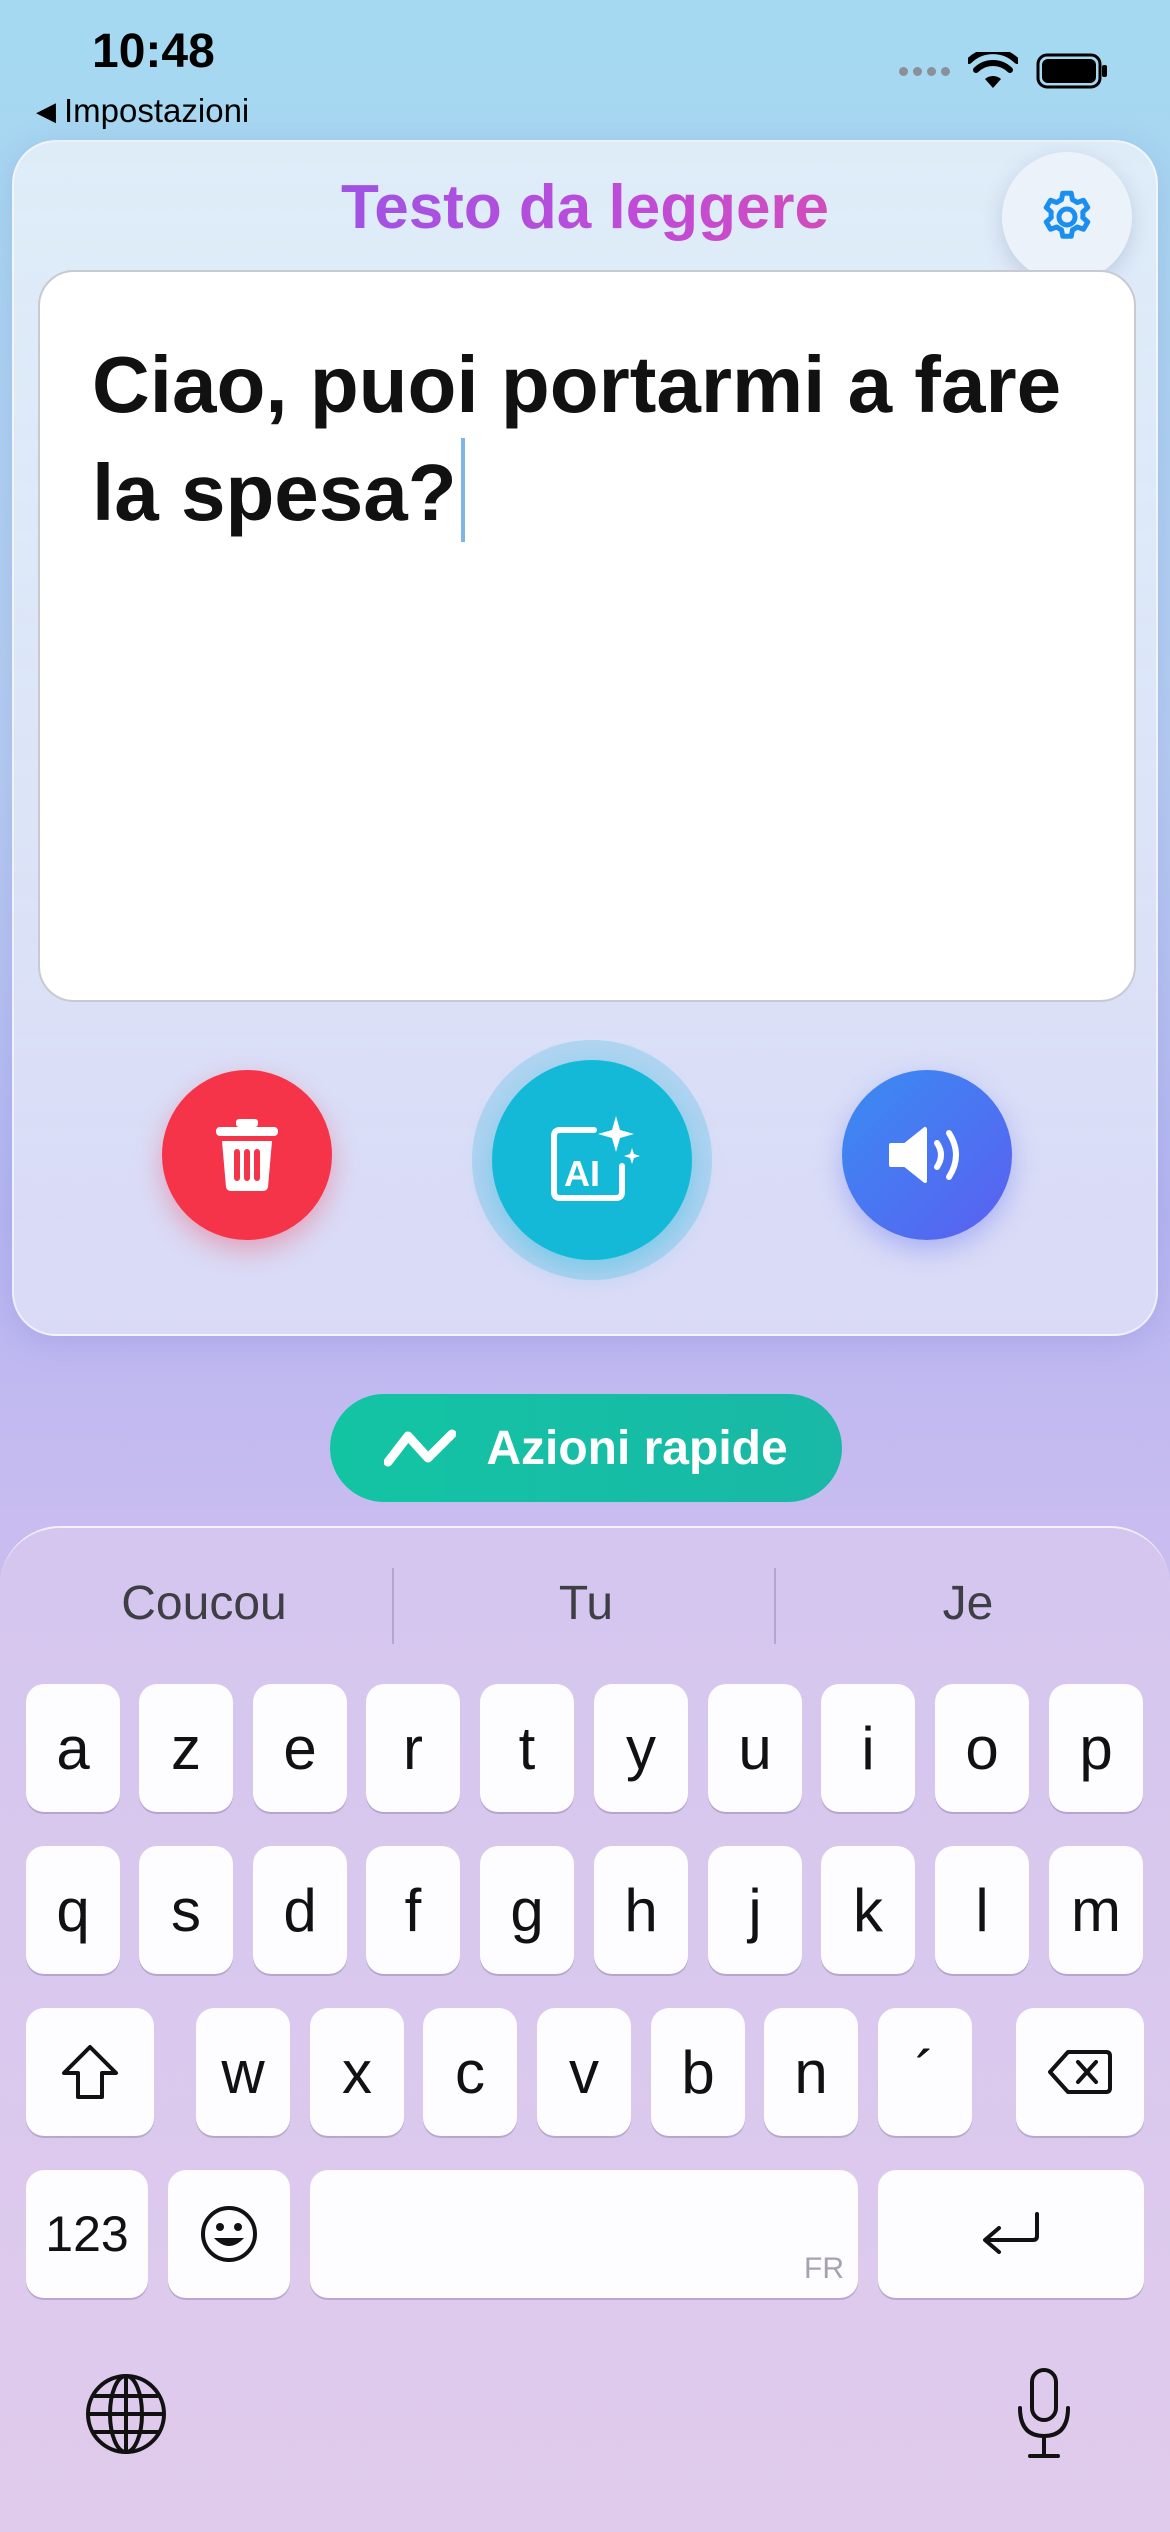  I want to click on key-j: j, so click(755, 1910).